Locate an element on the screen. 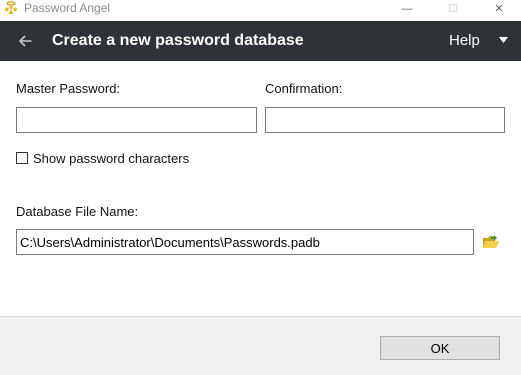  help-menu: Help is located at coordinates (464, 41).